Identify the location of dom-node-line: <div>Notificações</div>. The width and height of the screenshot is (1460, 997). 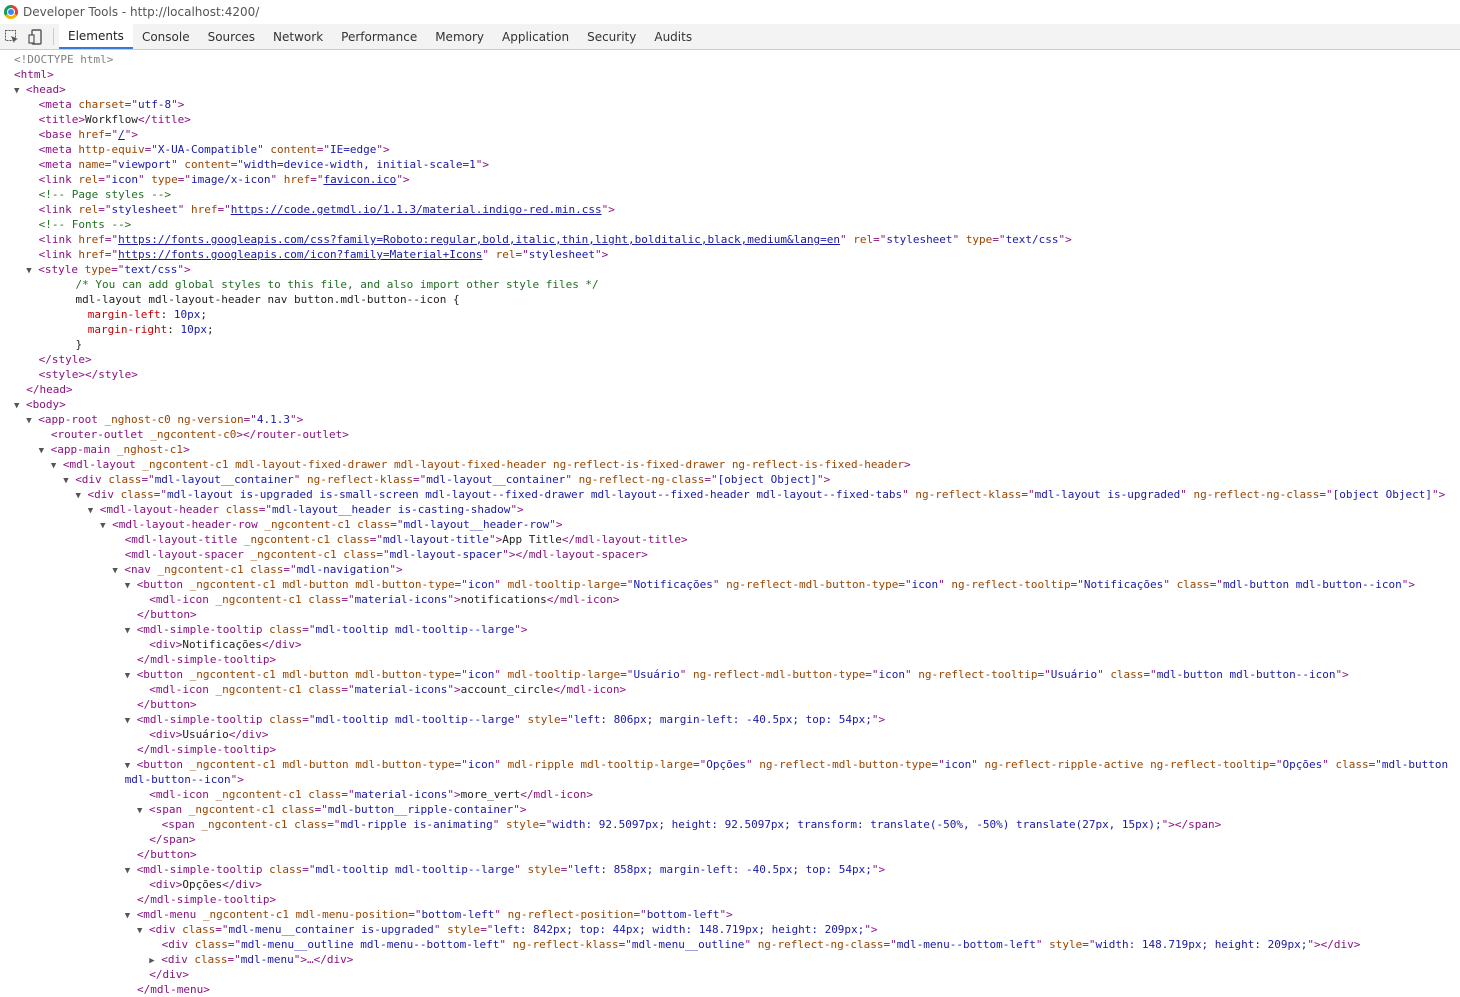
(730, 644).